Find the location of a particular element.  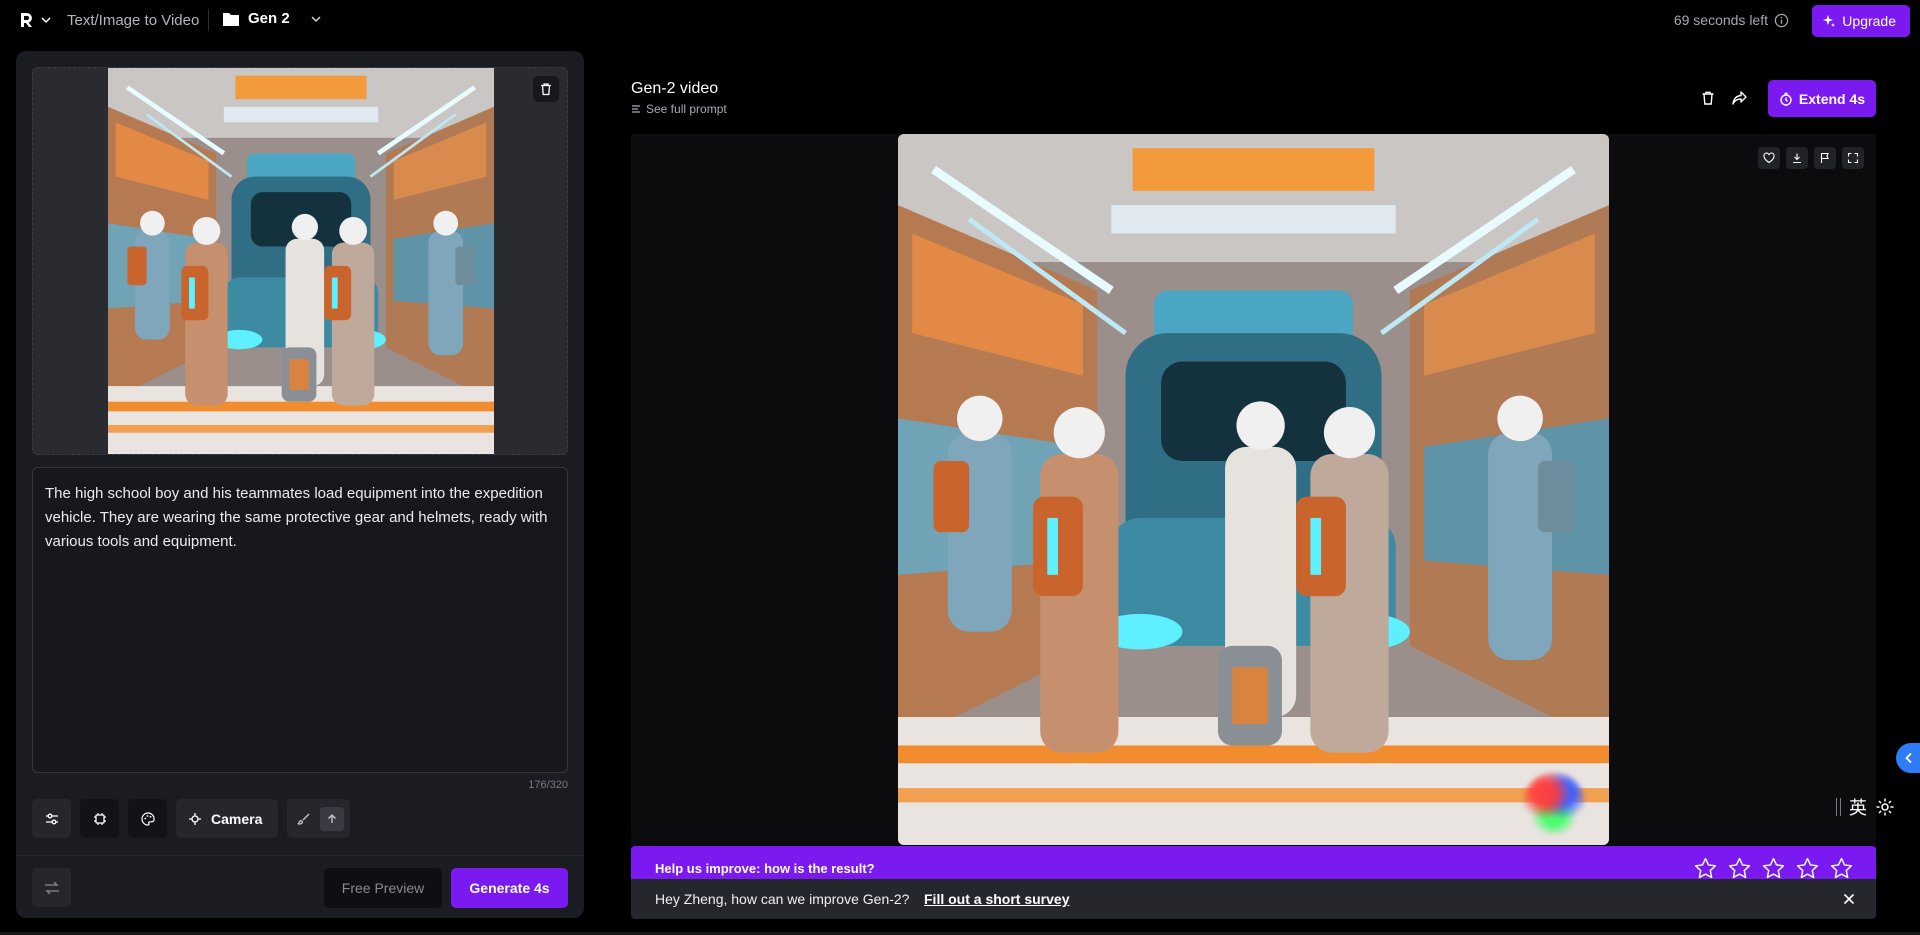

arrow-up-icon is located at coordinates (332, 818).